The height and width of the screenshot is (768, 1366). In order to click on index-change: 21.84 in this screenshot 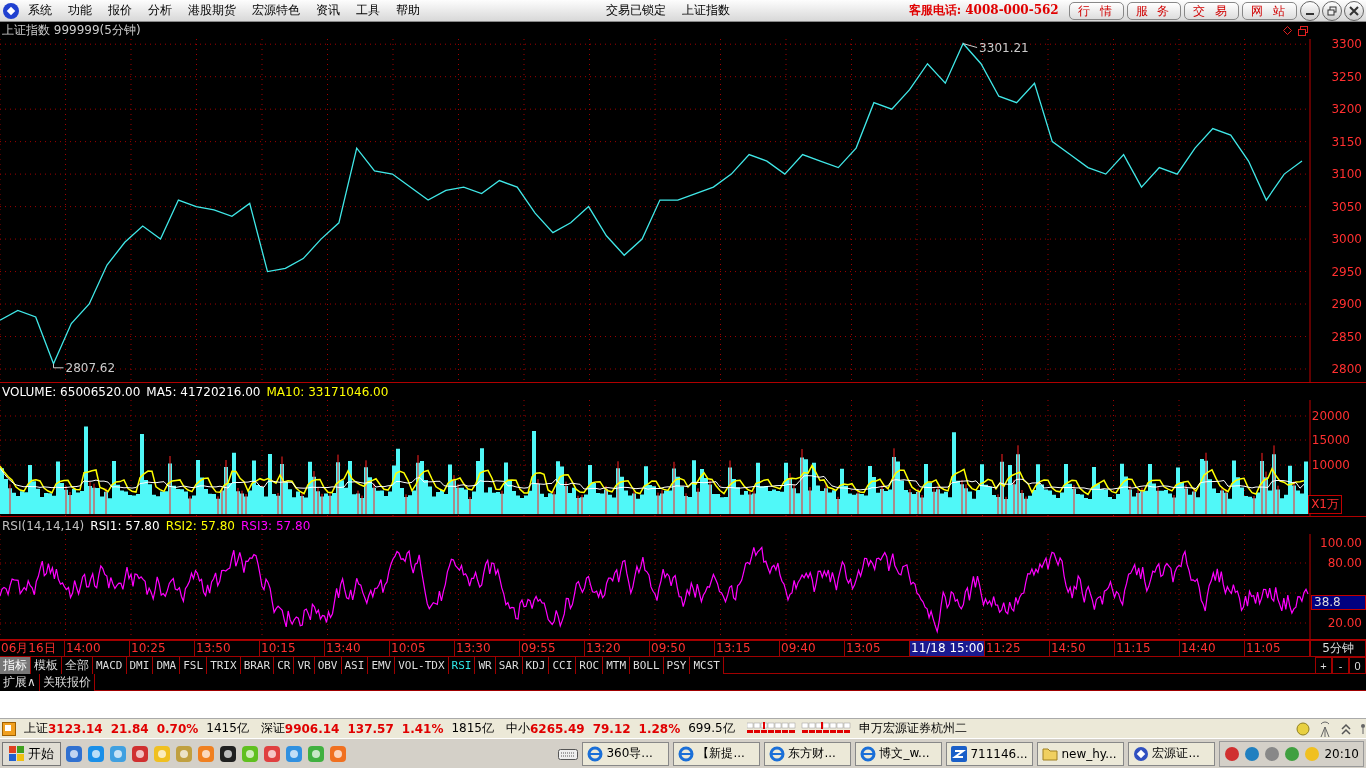, I will do `click(129, 728)`.